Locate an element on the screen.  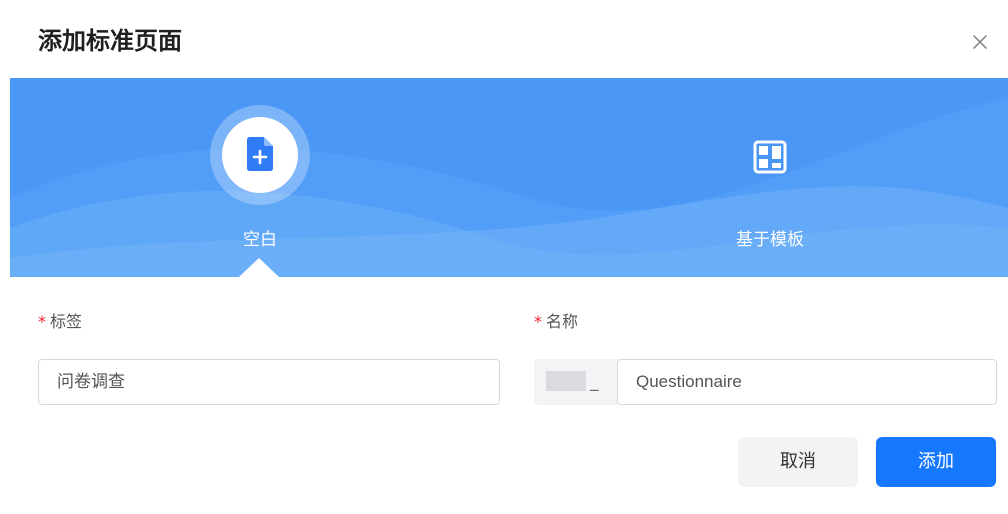
cancel-button: 取消 is located at coordinates (798, 462).